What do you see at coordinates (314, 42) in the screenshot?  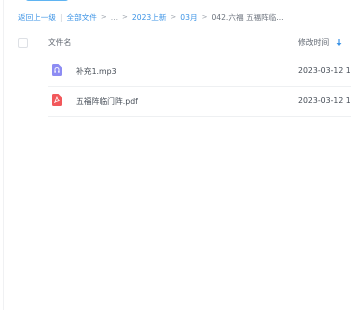 I see `column-header-modified-label: 修改时间` at bounding box center [314, 42].